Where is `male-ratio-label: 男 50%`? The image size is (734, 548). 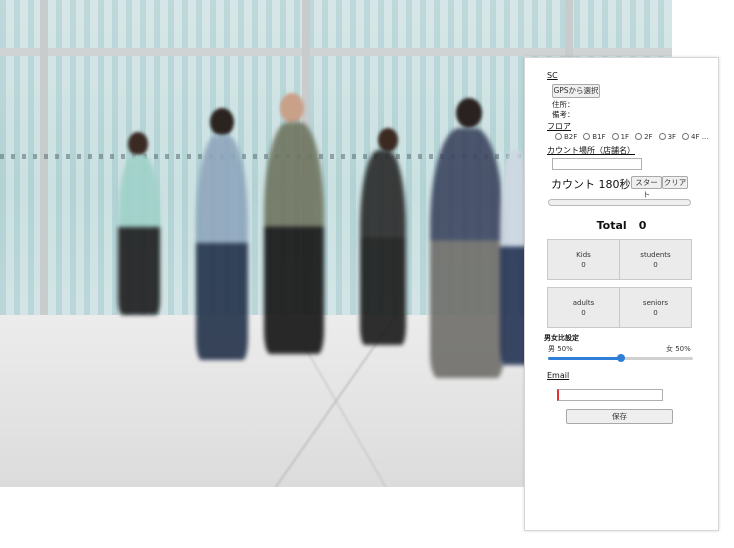
male-ratio-label: 男 50% is located at coordinates (560, 349).